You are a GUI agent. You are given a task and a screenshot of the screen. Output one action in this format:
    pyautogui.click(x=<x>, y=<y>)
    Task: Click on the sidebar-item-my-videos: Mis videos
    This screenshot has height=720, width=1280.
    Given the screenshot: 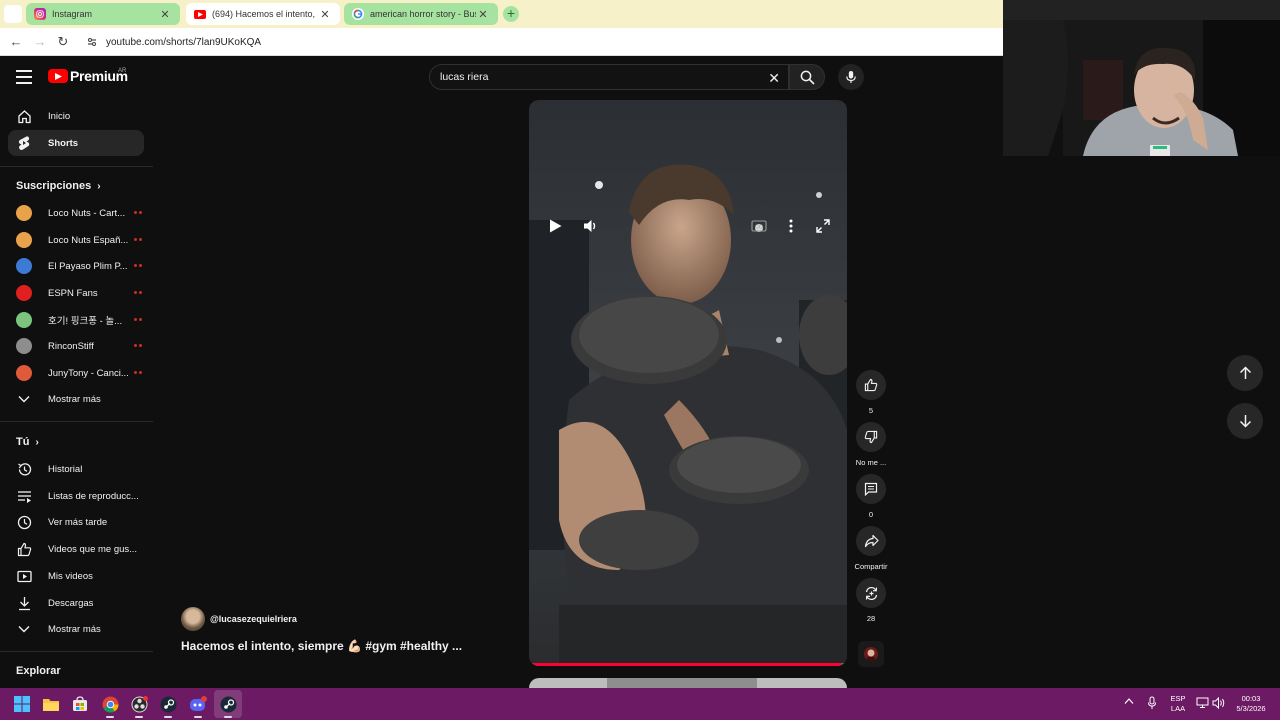 What is the action you would take?
    pyautogui.click(x=76, y=576)
    